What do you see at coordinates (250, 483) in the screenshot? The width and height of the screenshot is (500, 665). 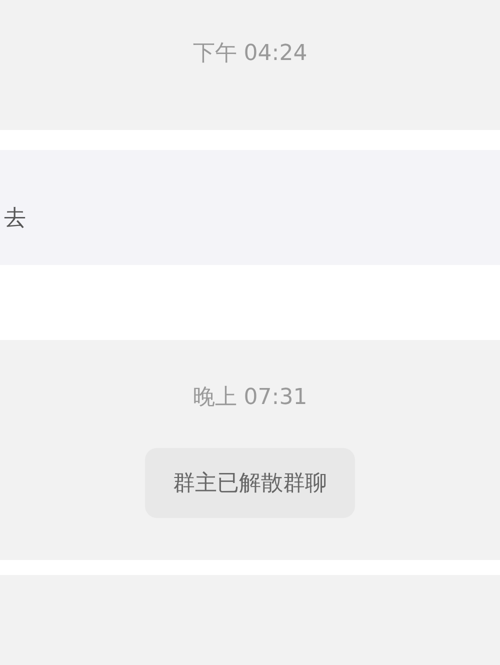 I see `system-notice: 群主已解散群聊` at bounding box center [250, 483].